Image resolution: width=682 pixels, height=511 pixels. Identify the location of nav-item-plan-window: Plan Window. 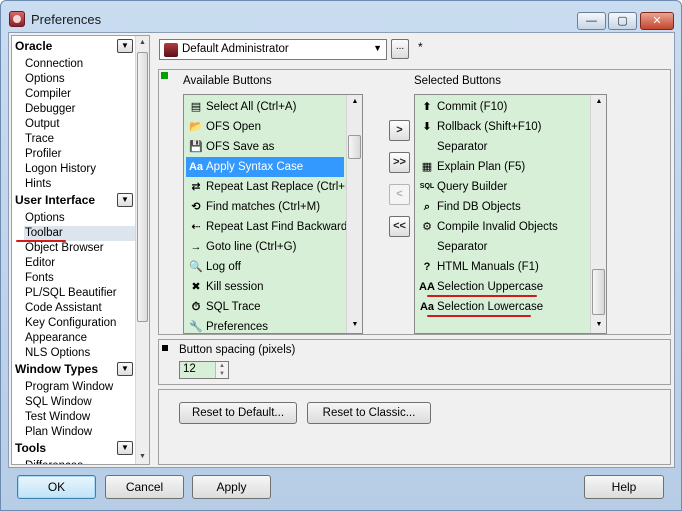
(79, 432).